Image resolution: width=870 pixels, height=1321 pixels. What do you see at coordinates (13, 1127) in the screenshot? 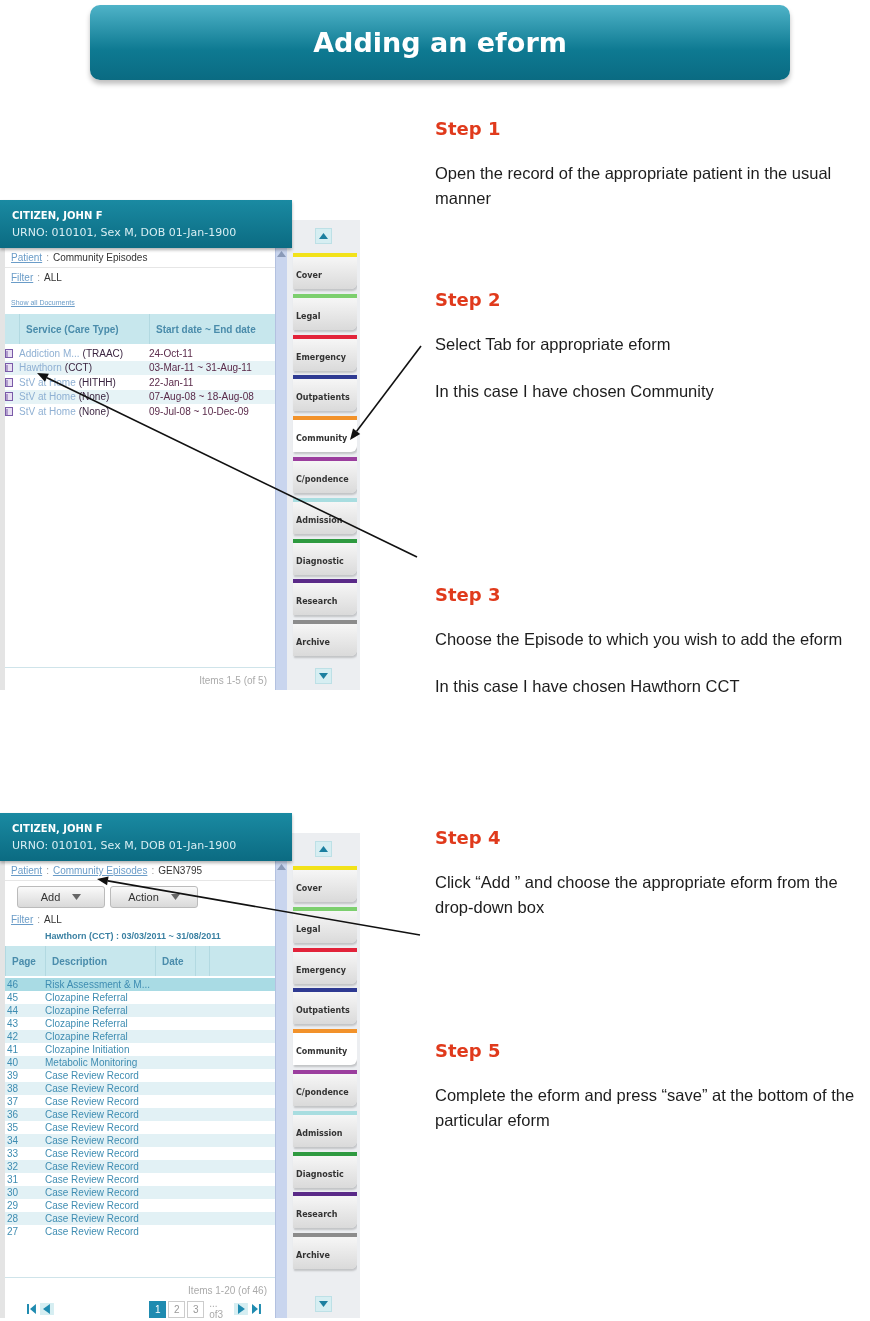
I see `page-number: 35` at bounding box center [13, 1127].